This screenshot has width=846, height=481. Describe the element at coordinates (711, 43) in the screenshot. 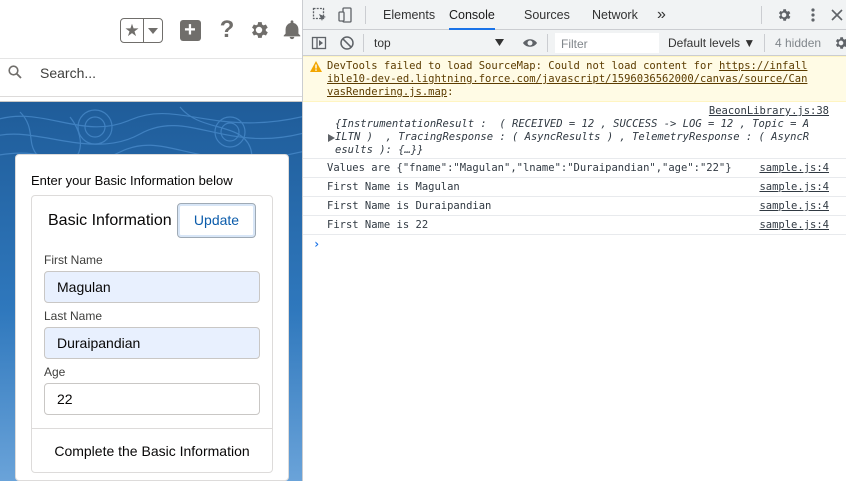

I see `log-levels-dropdown: Default levels ▼` at that location.